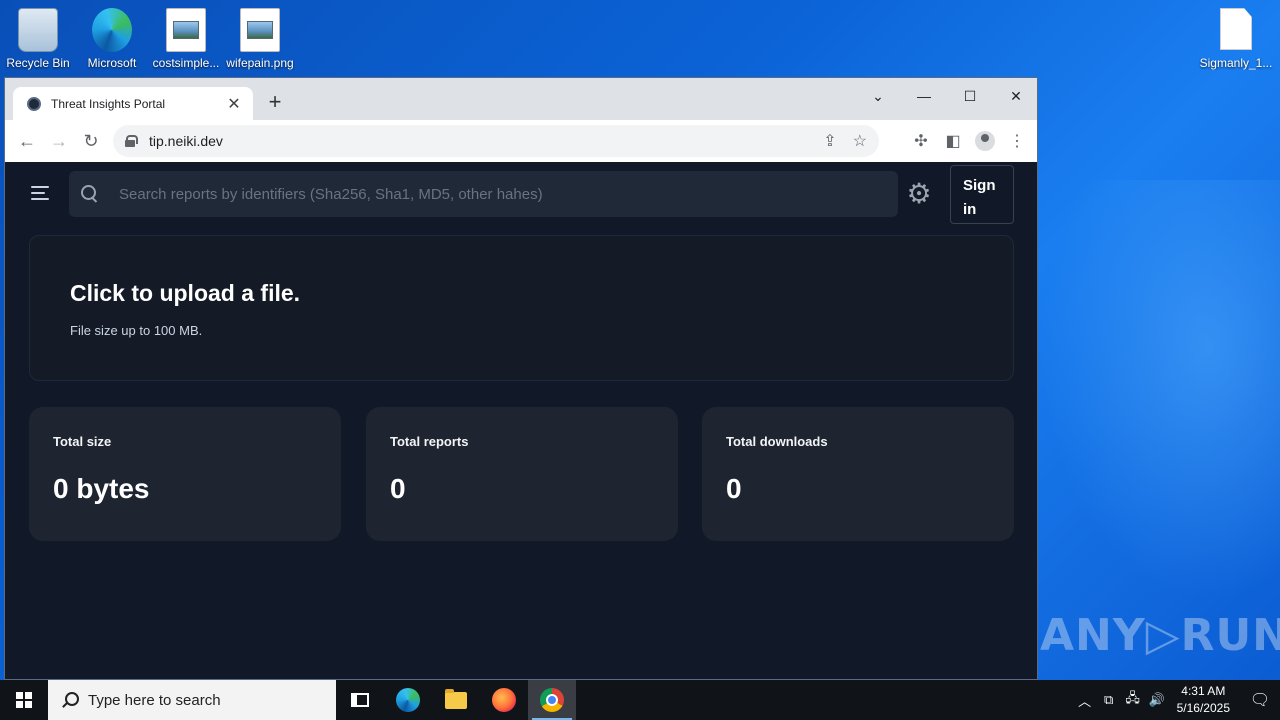  I want to click on desktop-icon-wifepain: wifepain.png, so click(260, 36).